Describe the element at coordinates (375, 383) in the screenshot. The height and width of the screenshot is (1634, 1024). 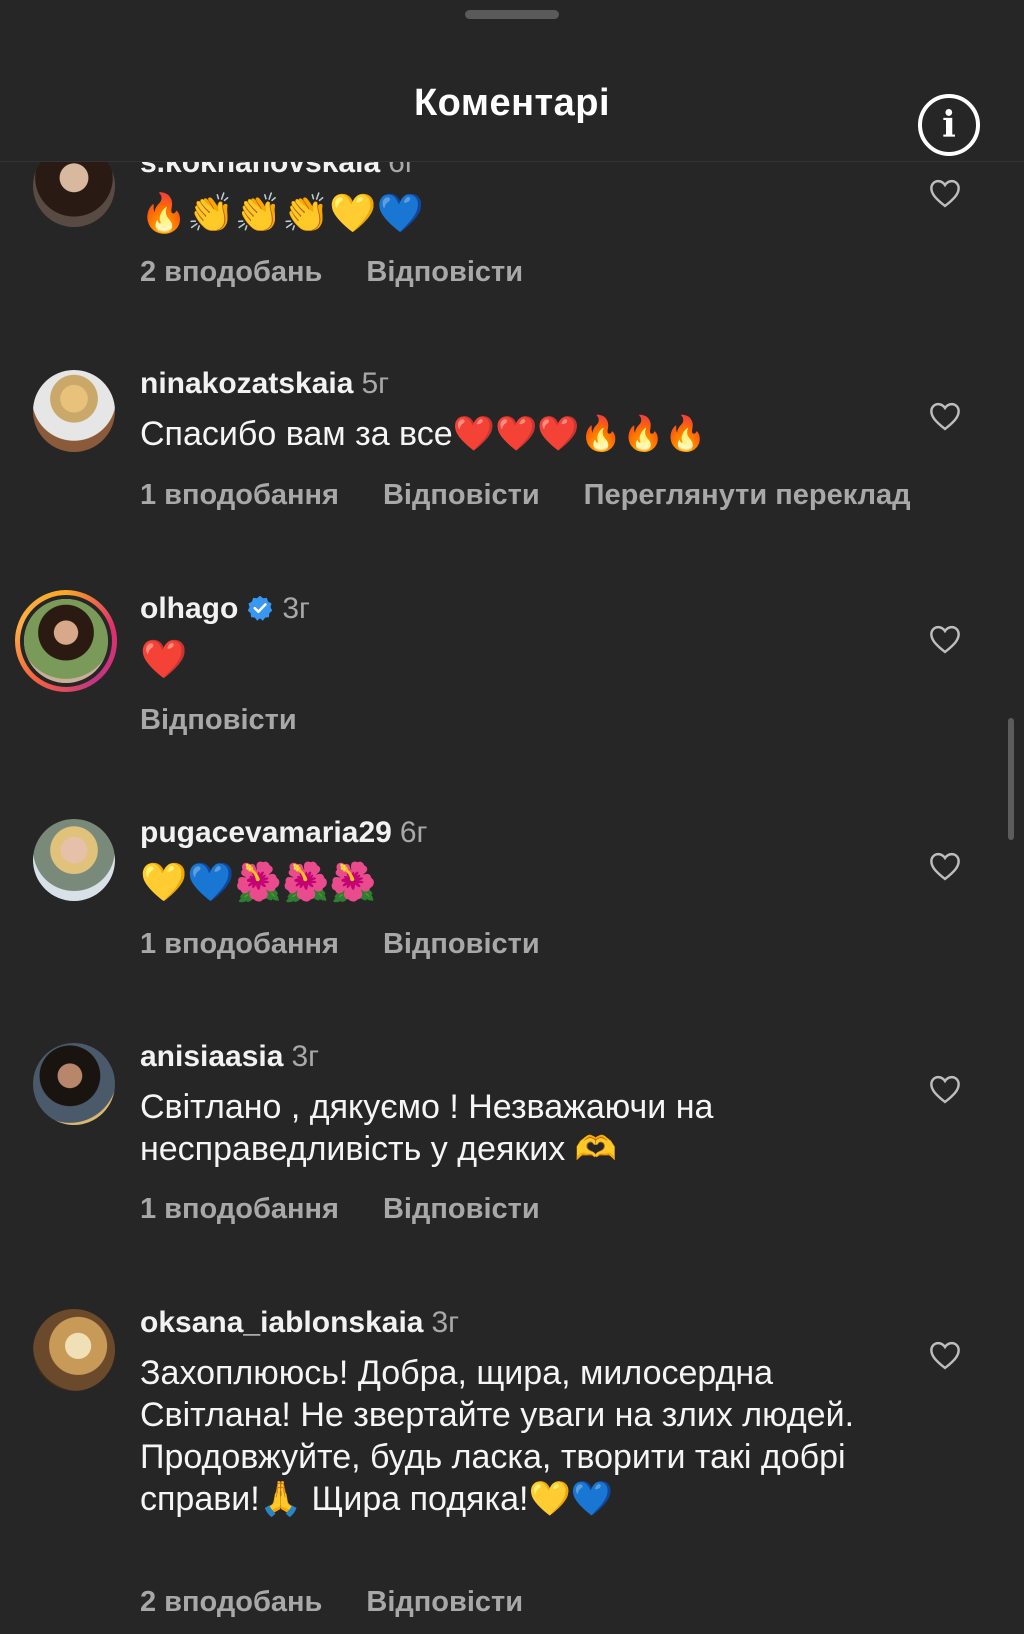
I see `comment-time: 5г` at that location.